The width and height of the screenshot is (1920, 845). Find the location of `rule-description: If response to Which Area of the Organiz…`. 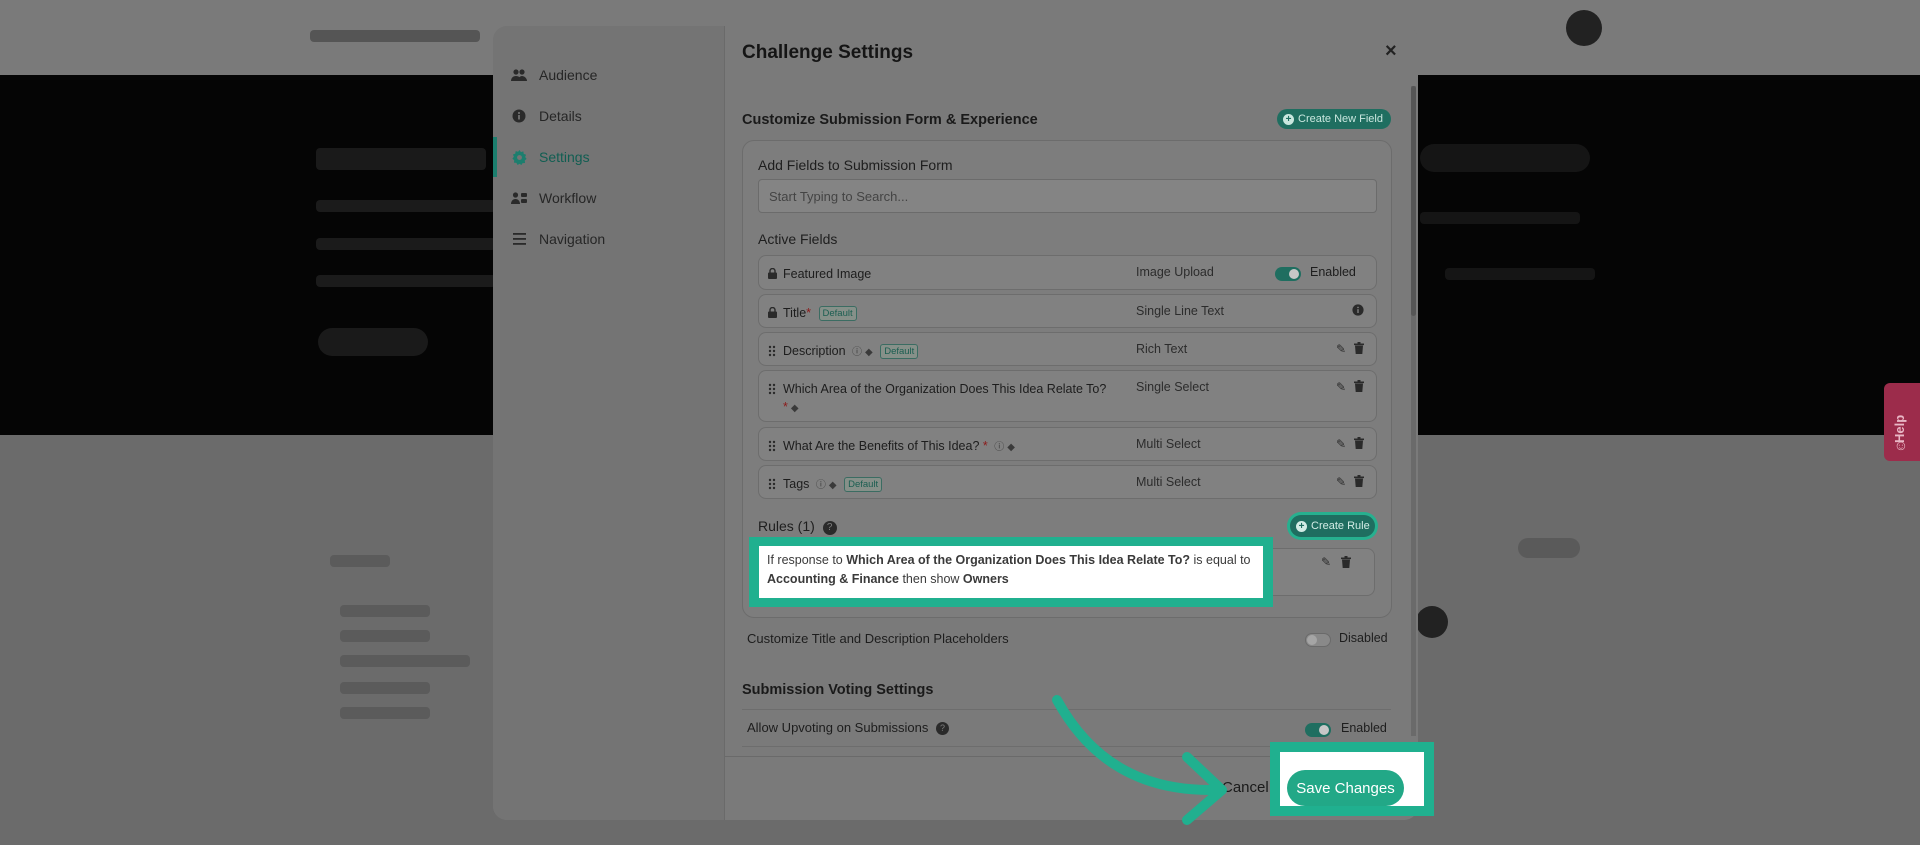

rule-description: If response to Which Area of the Organiz… is located at coordinates (1011, 572).